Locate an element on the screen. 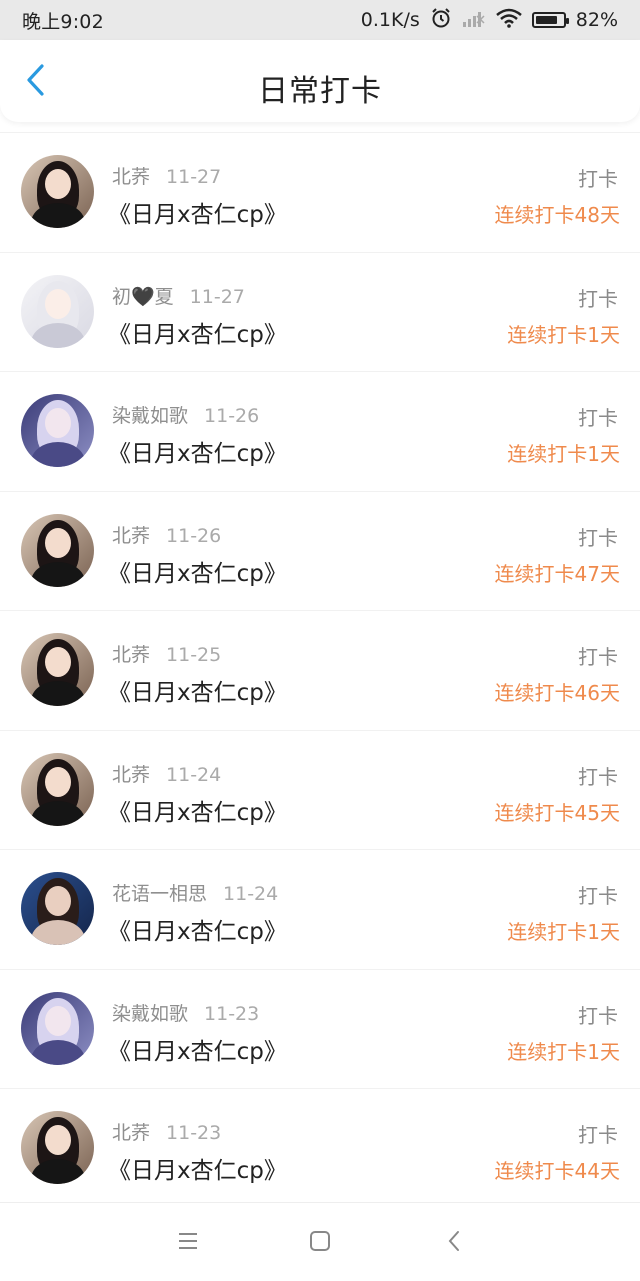 The height and width of the screenshot is (1281, 640). streak-count: 连续打卡46天 is located at coordinates (557, 693).